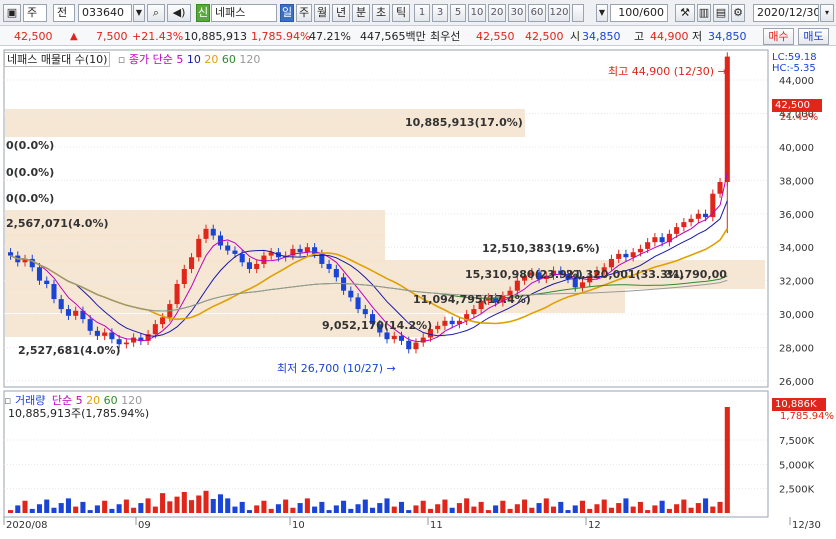 This screenshot has width=836, height=539. What do you see at coordinates (796, 181) in the screenshot?
I see `y-tick-label: 38,000` at bounding box center [796, 181].